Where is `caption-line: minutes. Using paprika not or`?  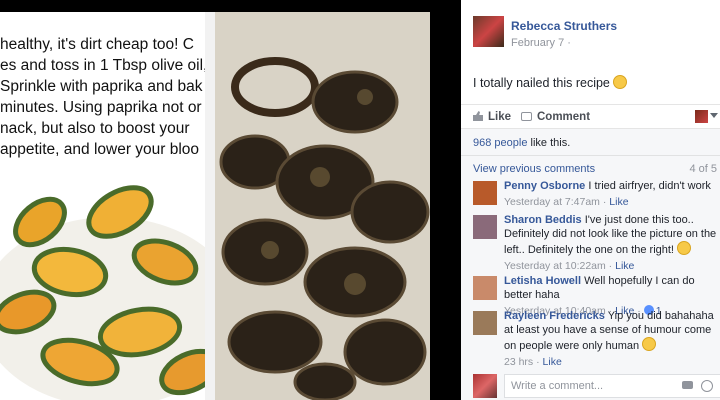 caption-line: minutes. Using paprika not or is located at coordinates (101, 107).